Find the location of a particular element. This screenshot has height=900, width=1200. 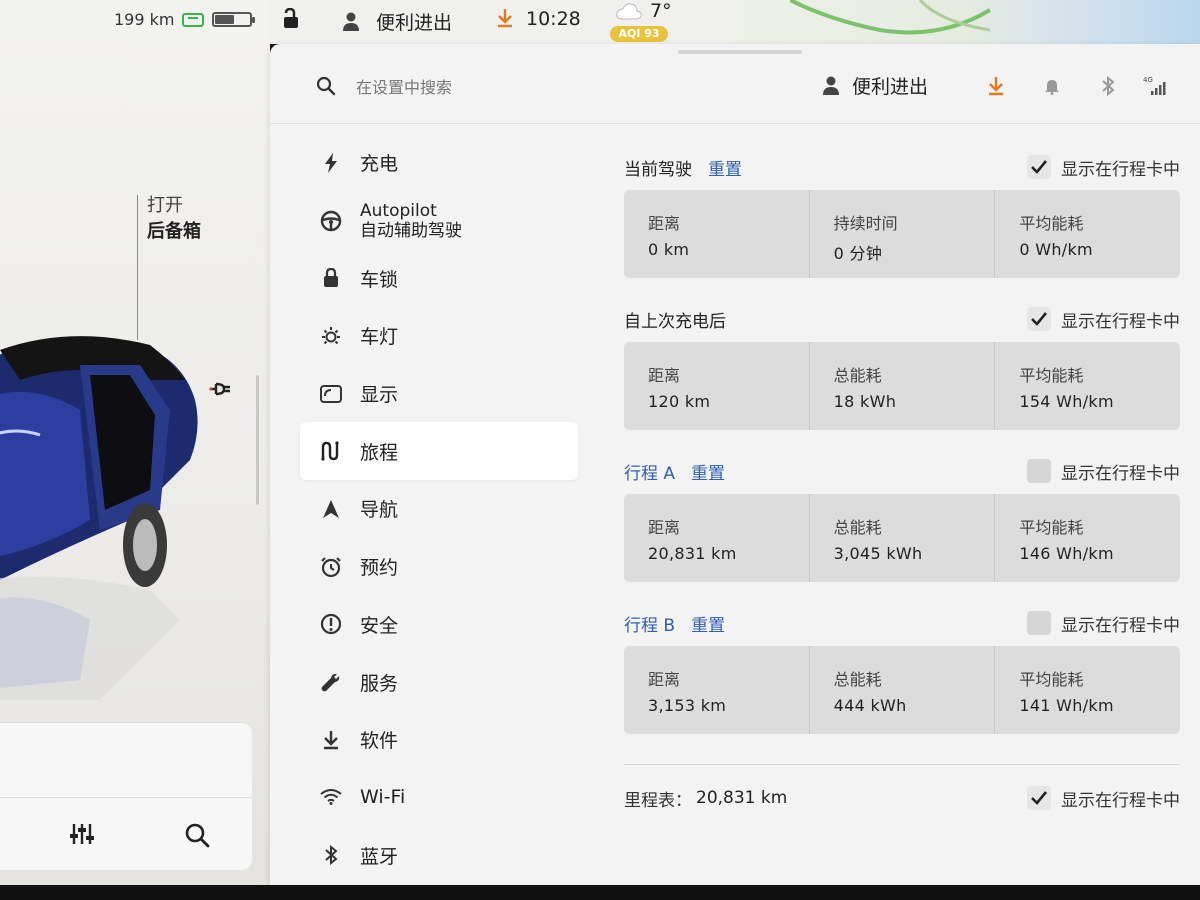

alert-icon is located at coordinates (331, 624).